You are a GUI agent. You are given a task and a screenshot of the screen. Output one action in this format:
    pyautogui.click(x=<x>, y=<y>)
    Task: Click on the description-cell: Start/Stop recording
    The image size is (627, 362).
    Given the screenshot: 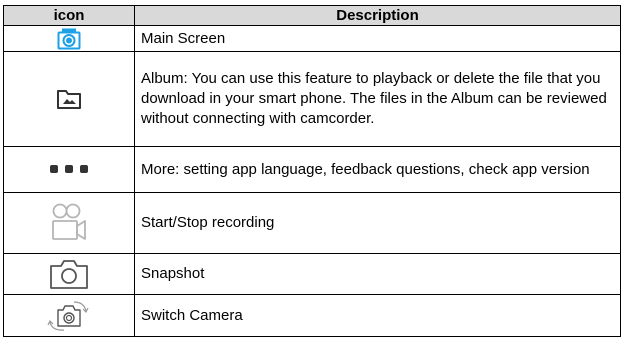 What is the action you would take?
    pyautogui.click(x=377, y=223)
    